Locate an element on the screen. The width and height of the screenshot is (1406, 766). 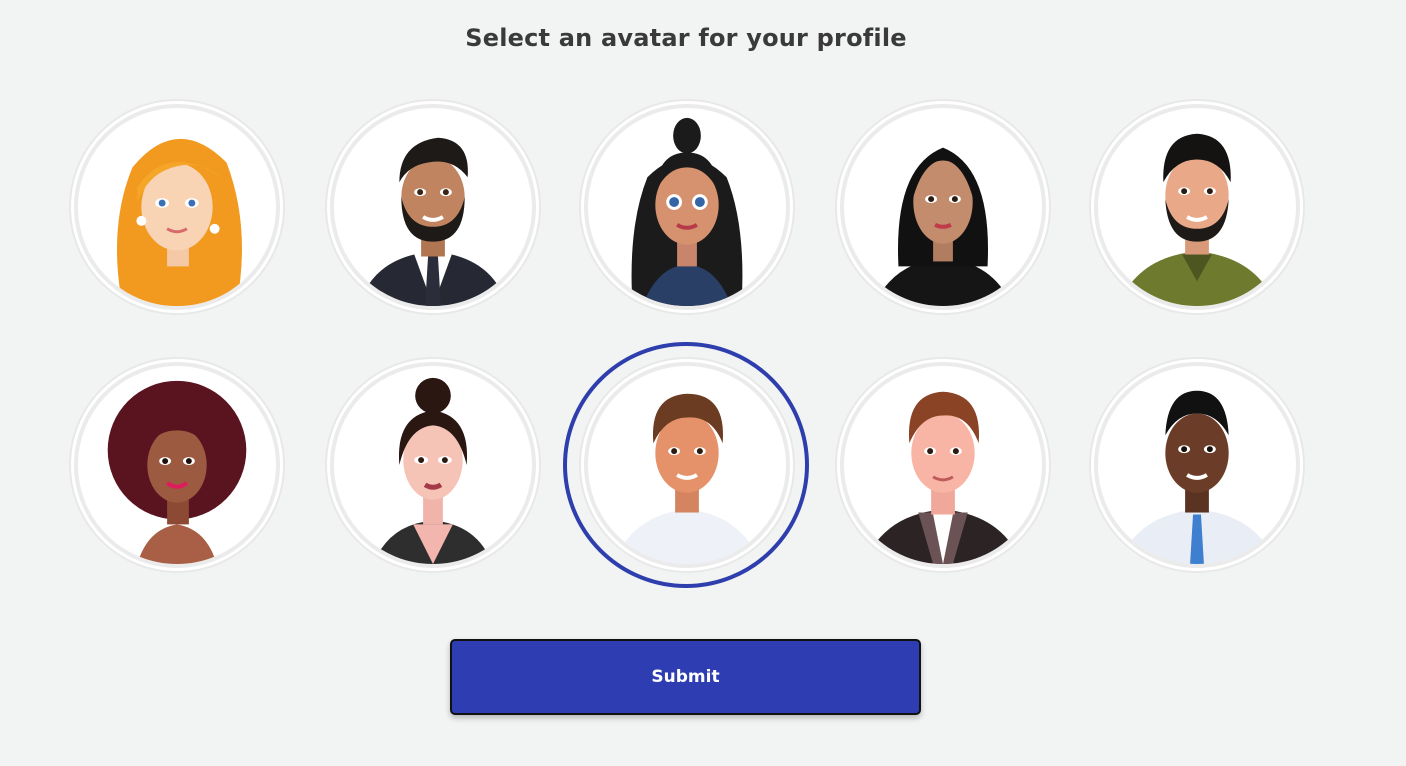
avatar-man-white-shirt-tie-icon is located at coordinates (1197, 477).